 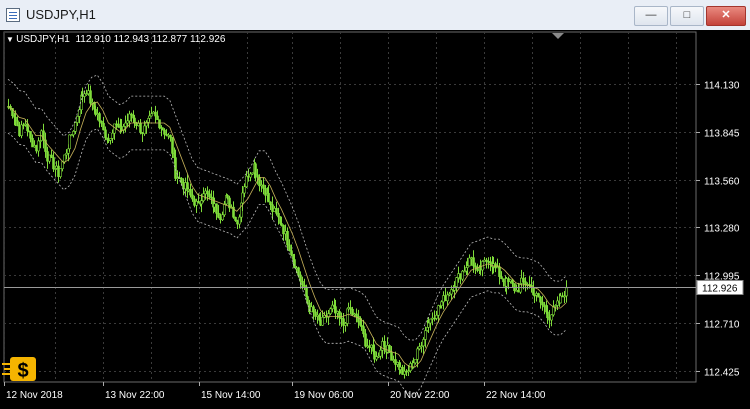 I want to click on price-tick-label: 113.280, so click(x=722, y=229).